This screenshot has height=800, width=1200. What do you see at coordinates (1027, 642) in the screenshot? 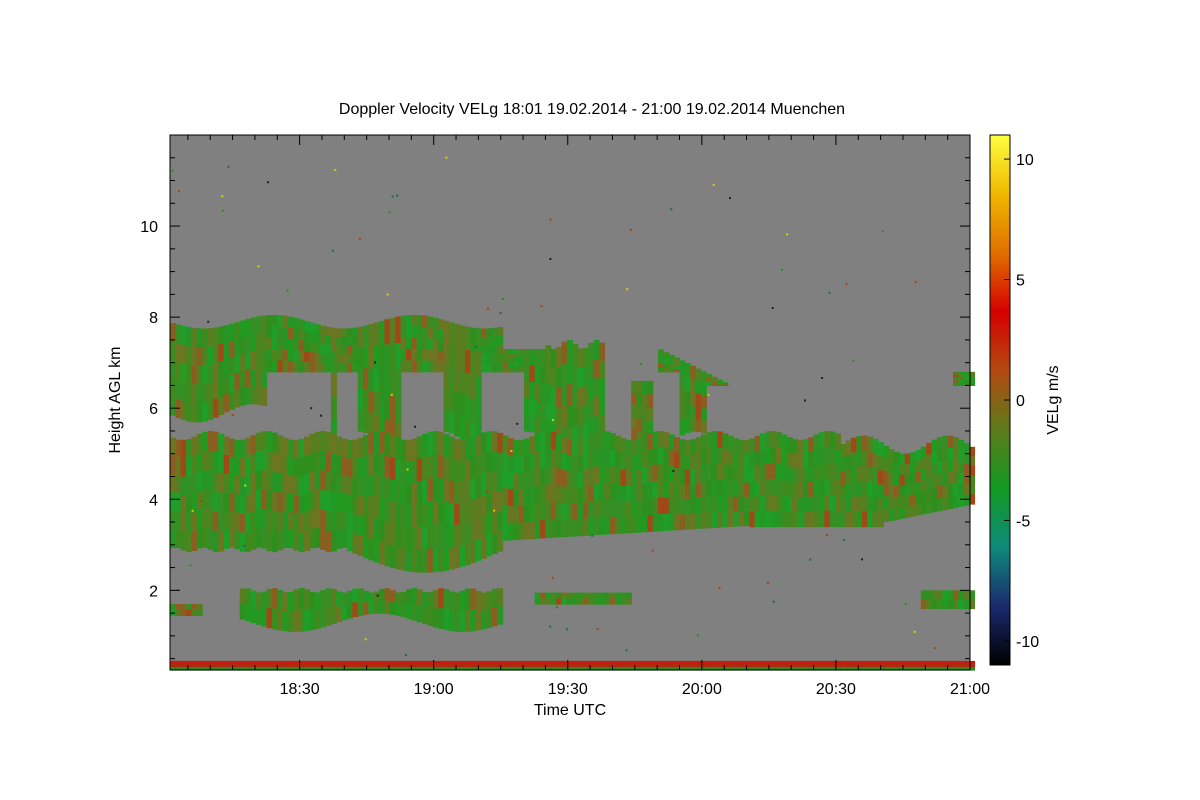
I see `colorbar-tick-label: -10` at bounding box center [1027, 642].